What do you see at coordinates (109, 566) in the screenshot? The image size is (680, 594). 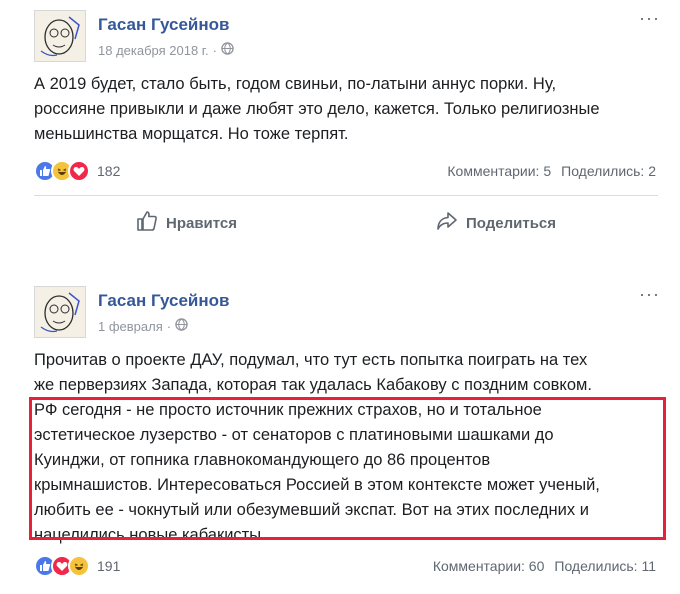 I see `reaction-count: 191` at bounding box center [109, 566].